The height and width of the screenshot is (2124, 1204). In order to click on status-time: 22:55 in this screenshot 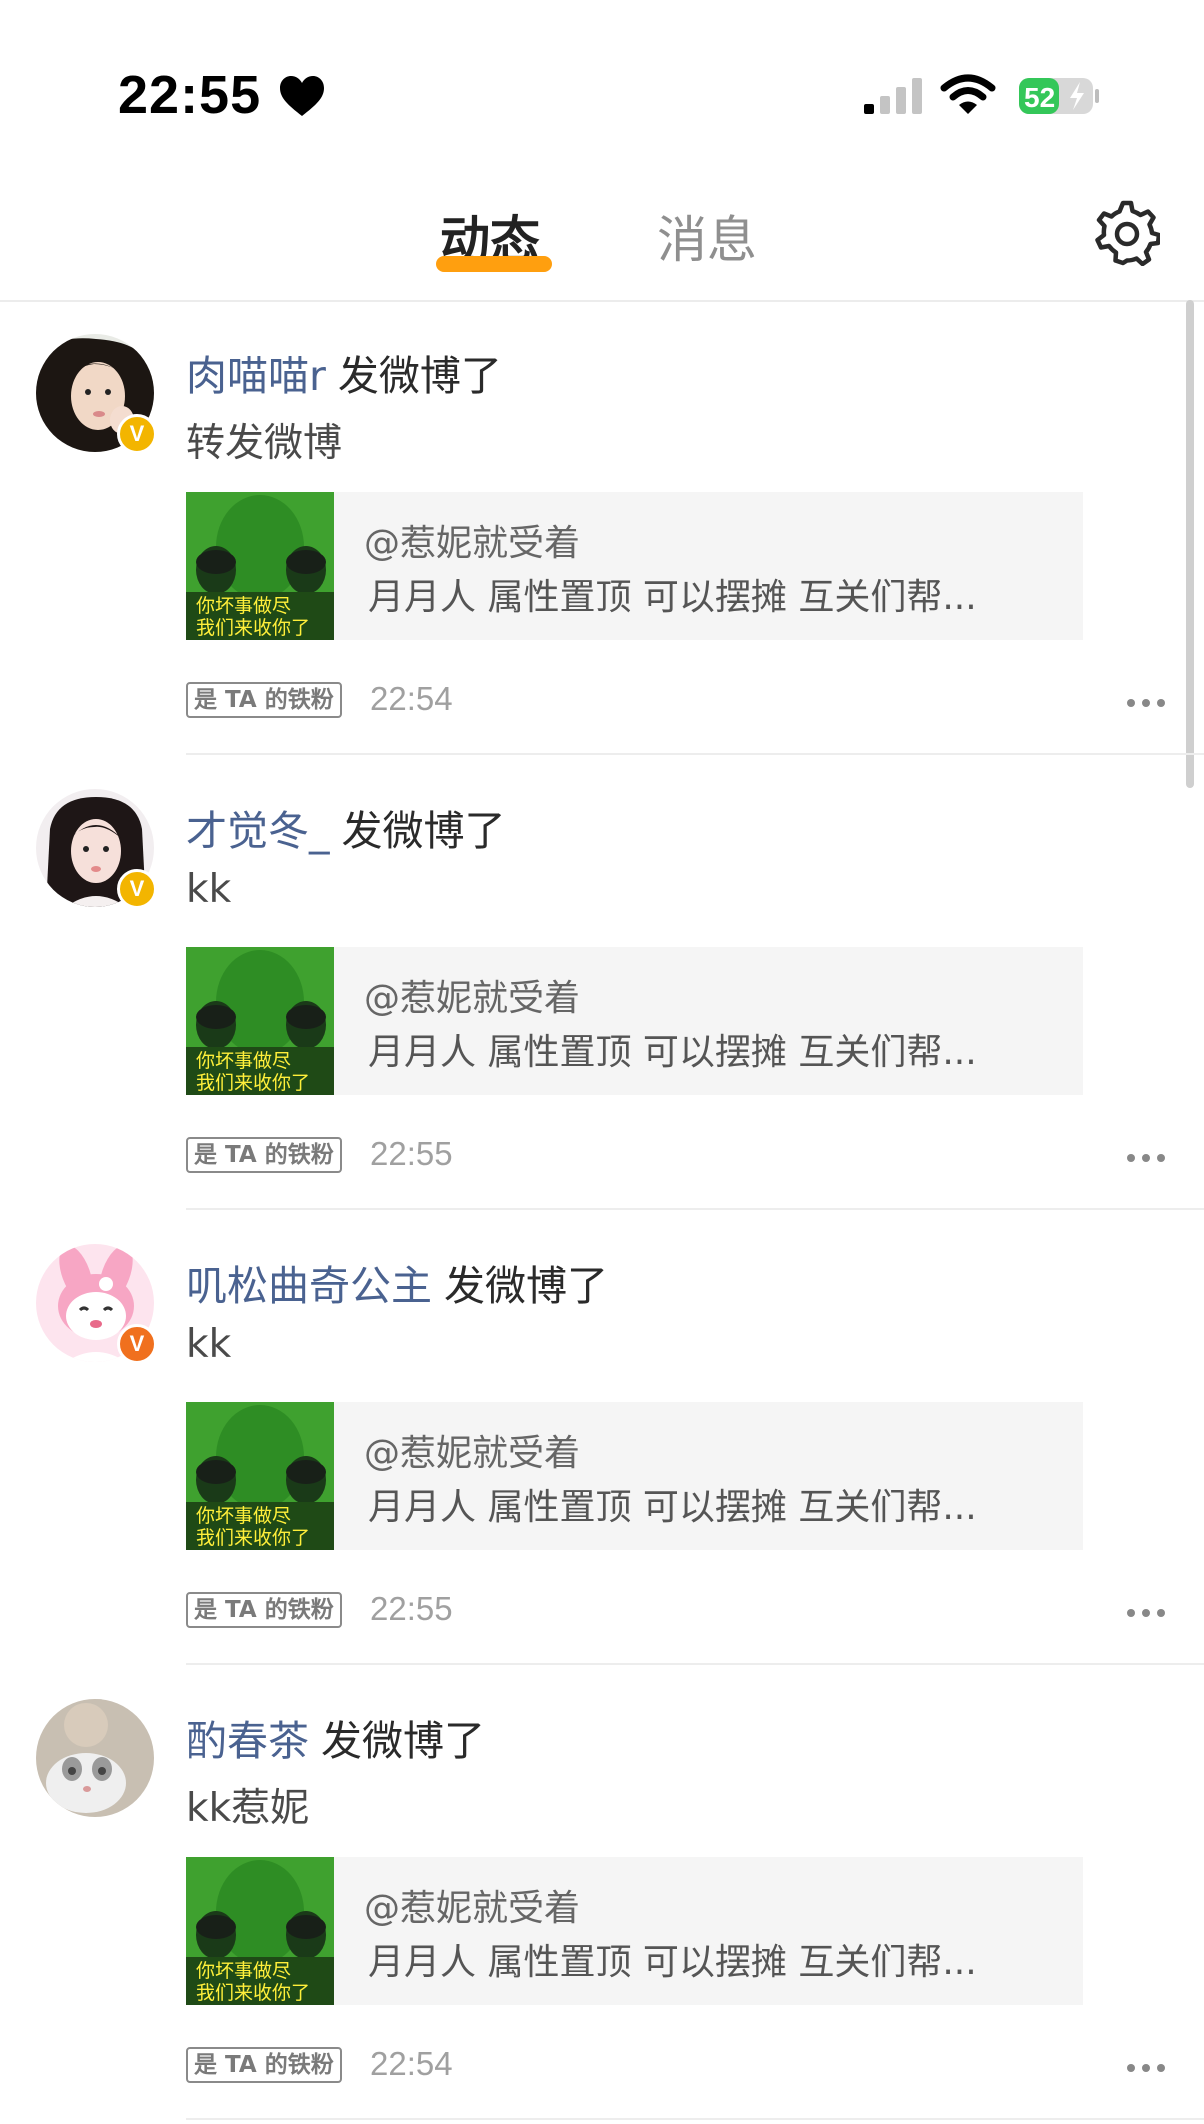, I will do `click(190, 95)`.